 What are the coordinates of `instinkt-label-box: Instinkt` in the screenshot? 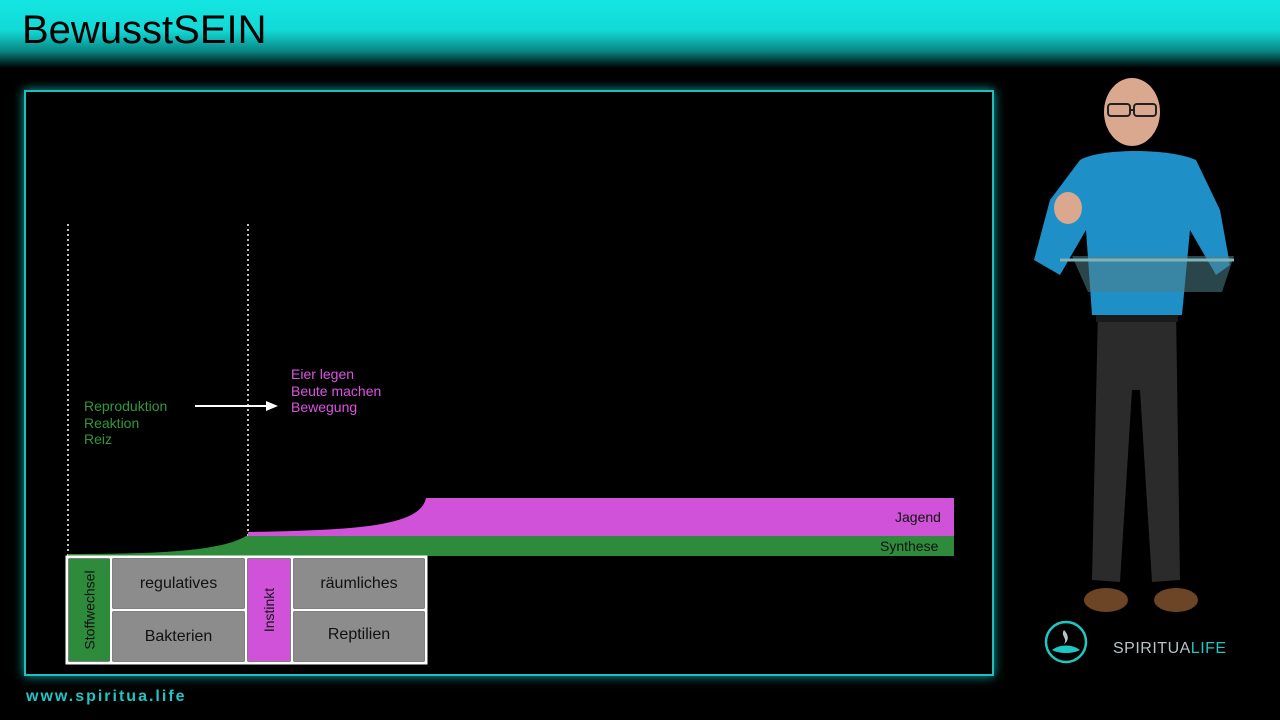 It's located at (269, 610).